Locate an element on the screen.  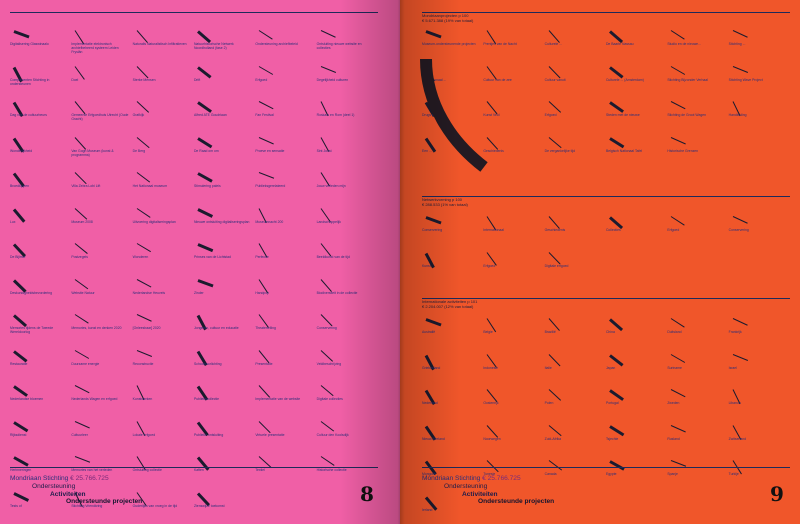
project-label: Drift is located at coordinates (197, 79).